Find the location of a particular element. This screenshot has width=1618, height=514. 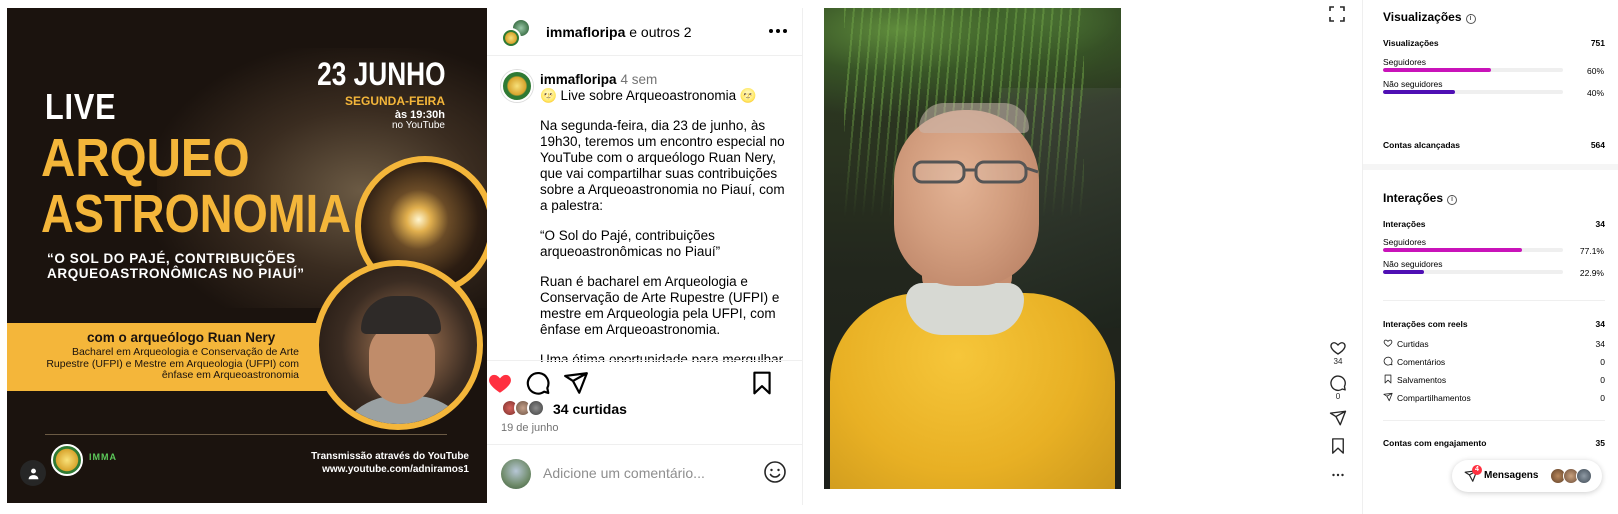

interactions-label: Interações is located at coordinates (1404, 224).